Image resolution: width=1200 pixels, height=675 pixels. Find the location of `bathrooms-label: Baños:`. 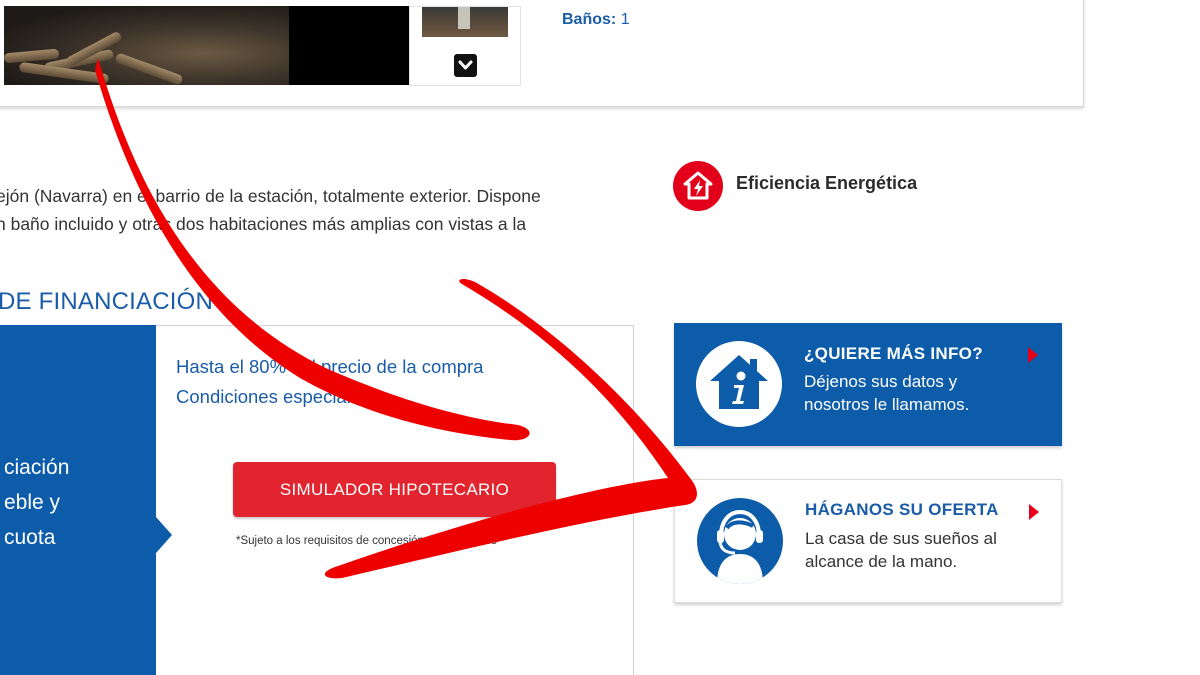

bathrooms-label: Baños: is located at coordinates (589, 19).